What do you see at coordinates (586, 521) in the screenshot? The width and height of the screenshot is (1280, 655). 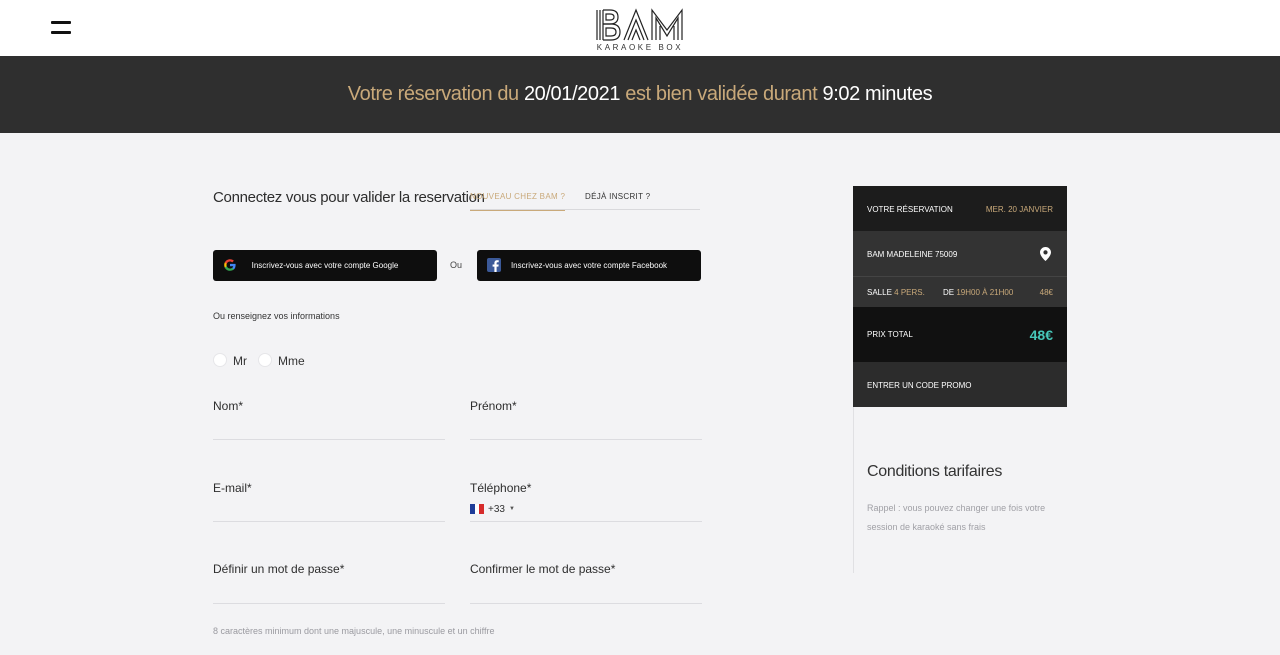 I see `telephone-underline` at bounding box center [586, 521].